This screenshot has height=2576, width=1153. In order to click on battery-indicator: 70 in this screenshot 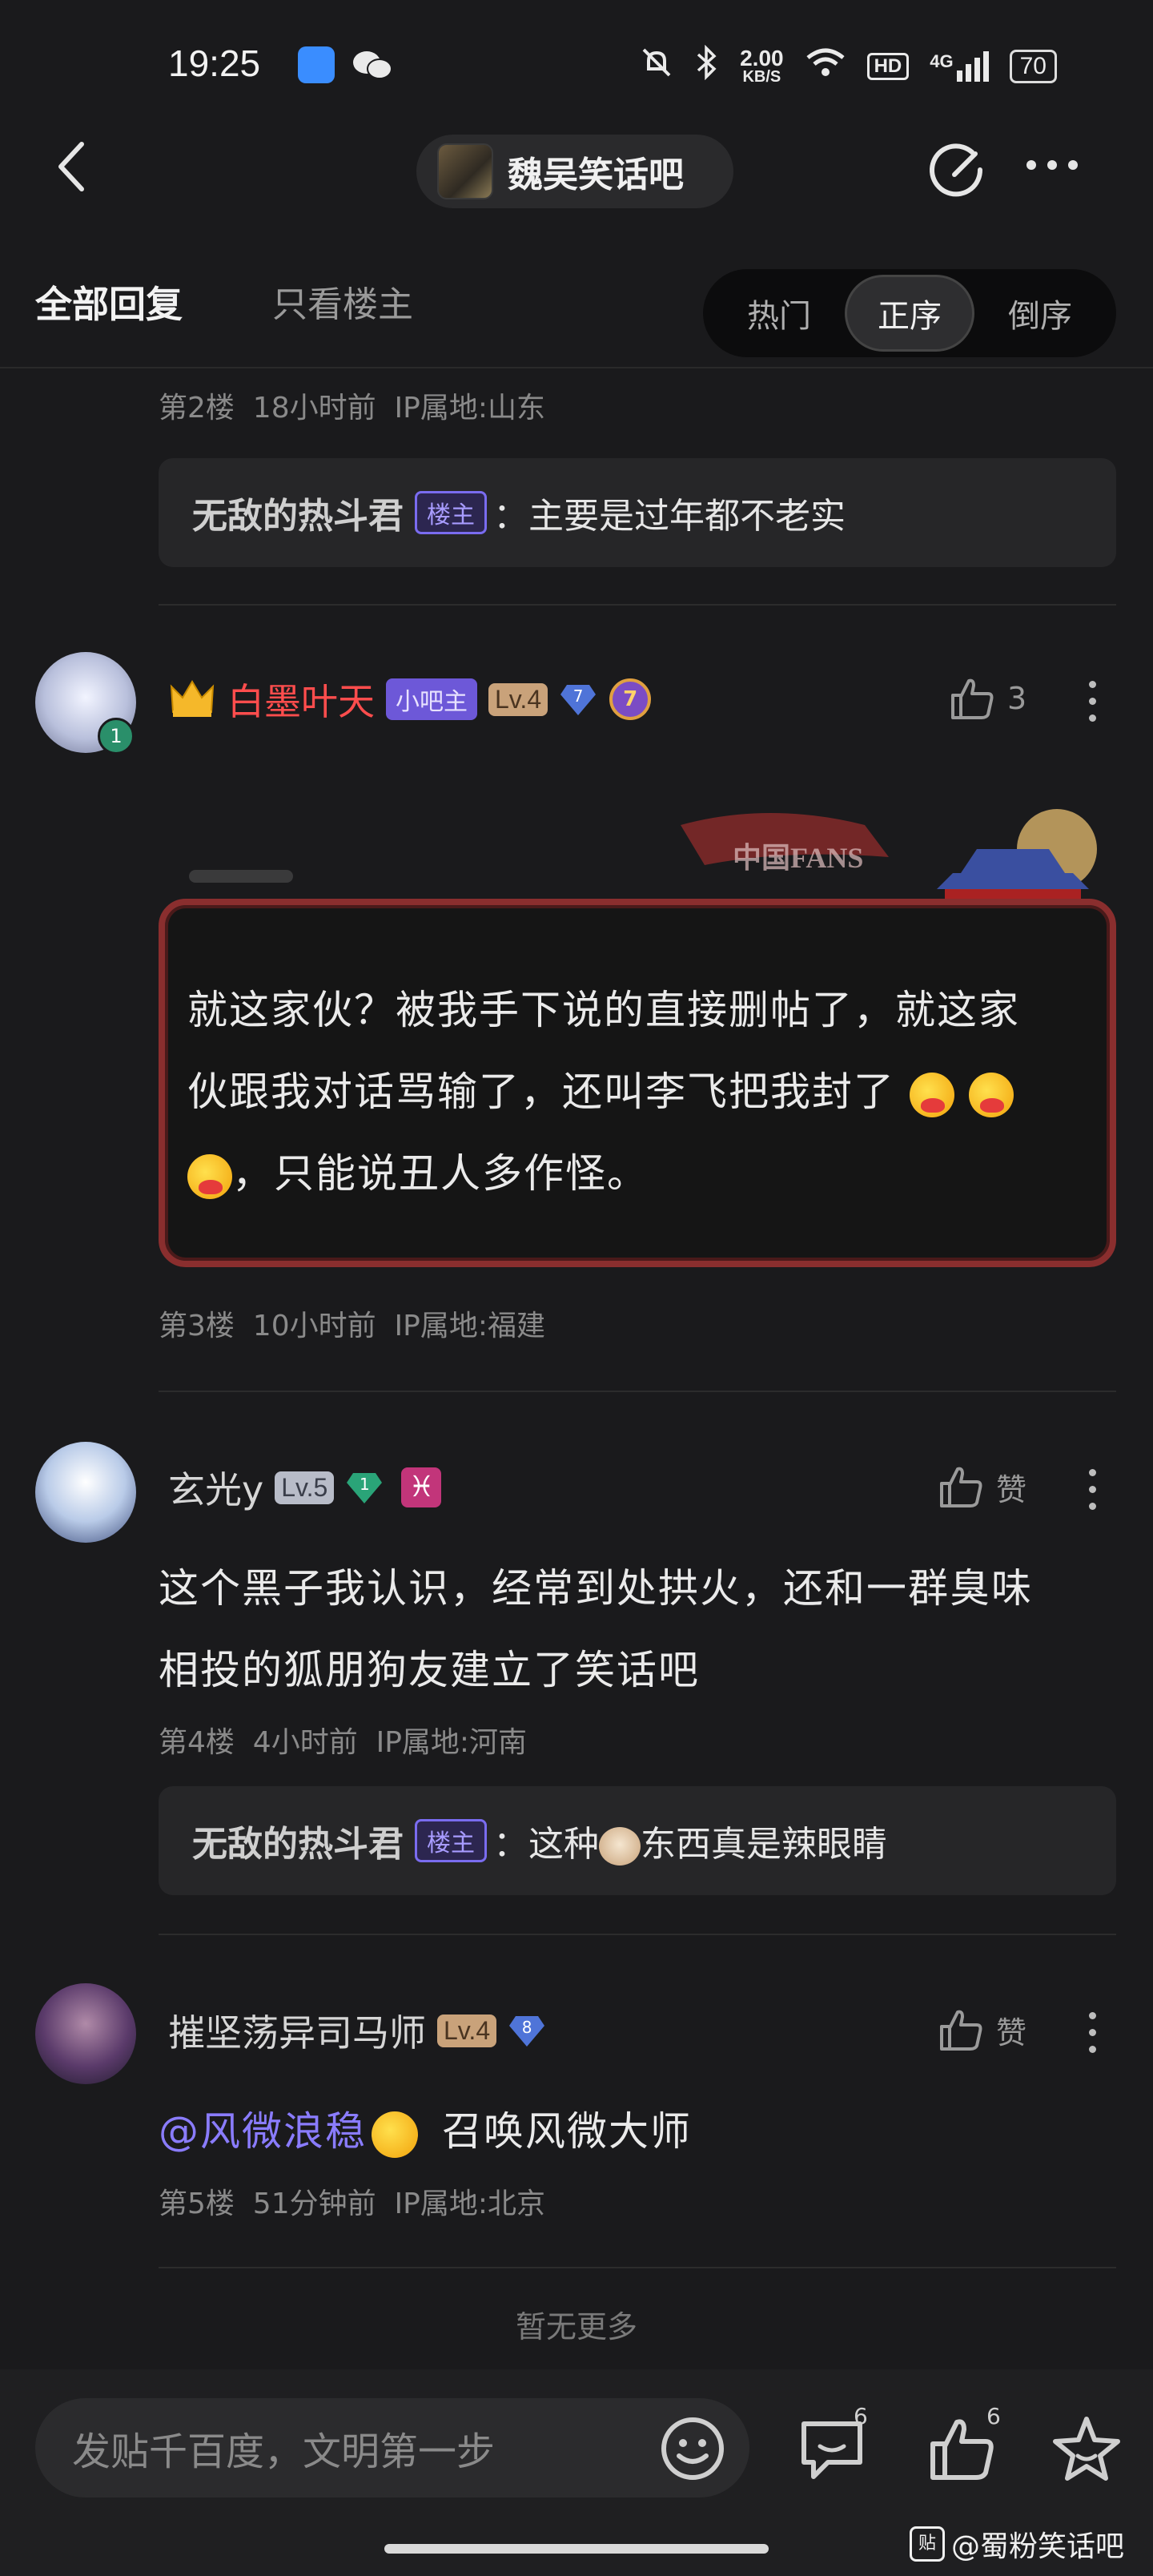, I will do `click(1033, 66)`.